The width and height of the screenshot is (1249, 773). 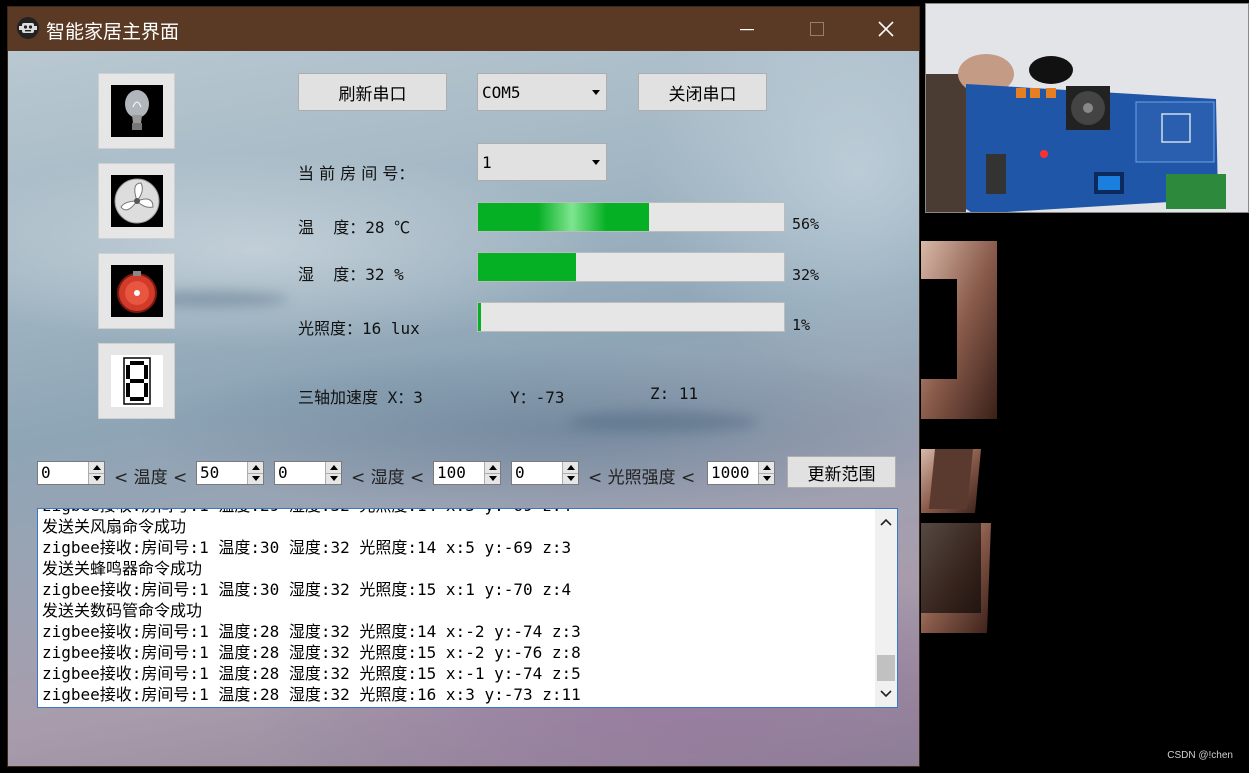 I want to click on hum-min-spinbox: 0, so click(x=308, y=473).